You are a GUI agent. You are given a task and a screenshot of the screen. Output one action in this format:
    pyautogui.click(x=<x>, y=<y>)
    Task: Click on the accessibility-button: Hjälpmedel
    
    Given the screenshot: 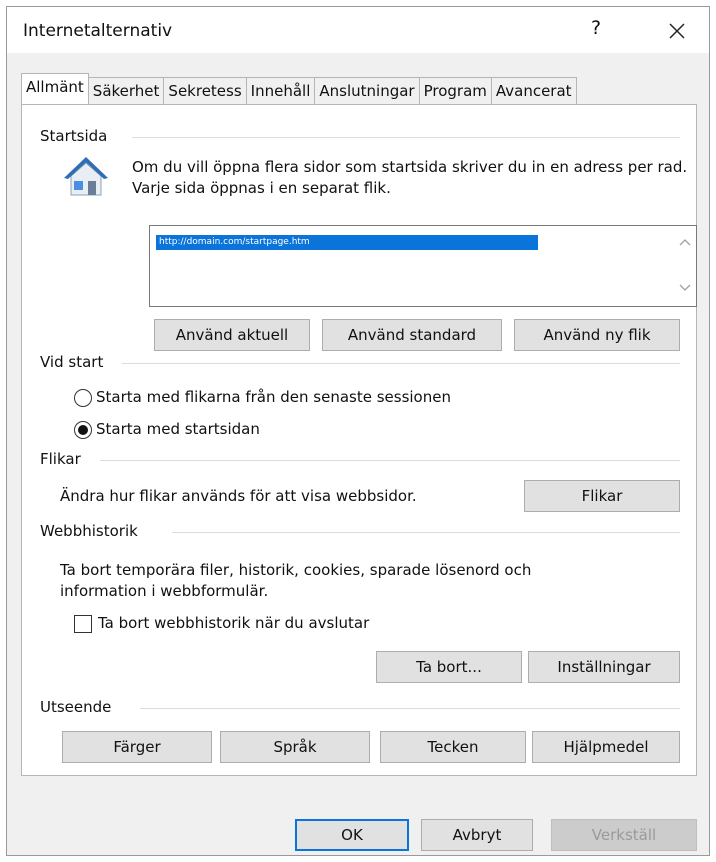 What is the action you would take?
    pyautogui.click(x=606, y=747)
    